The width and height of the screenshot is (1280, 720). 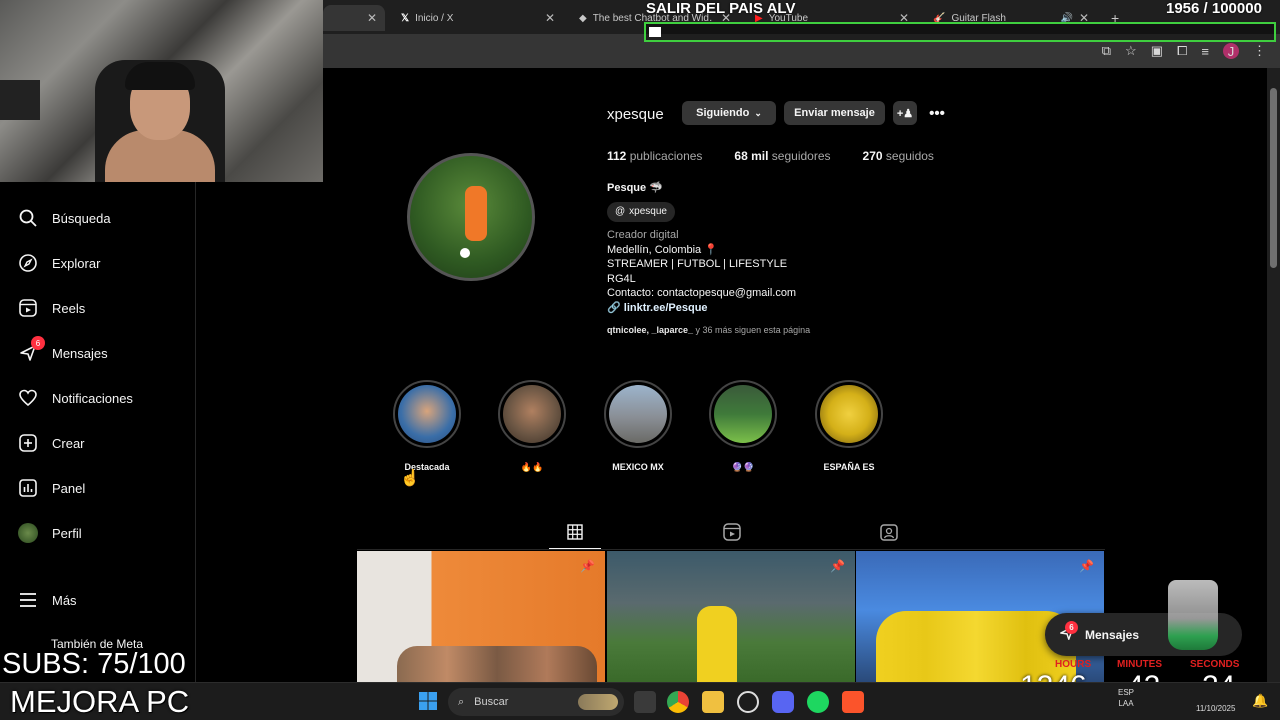 I want to click on scrollbar-thumb, so click(x=1273, y=178).